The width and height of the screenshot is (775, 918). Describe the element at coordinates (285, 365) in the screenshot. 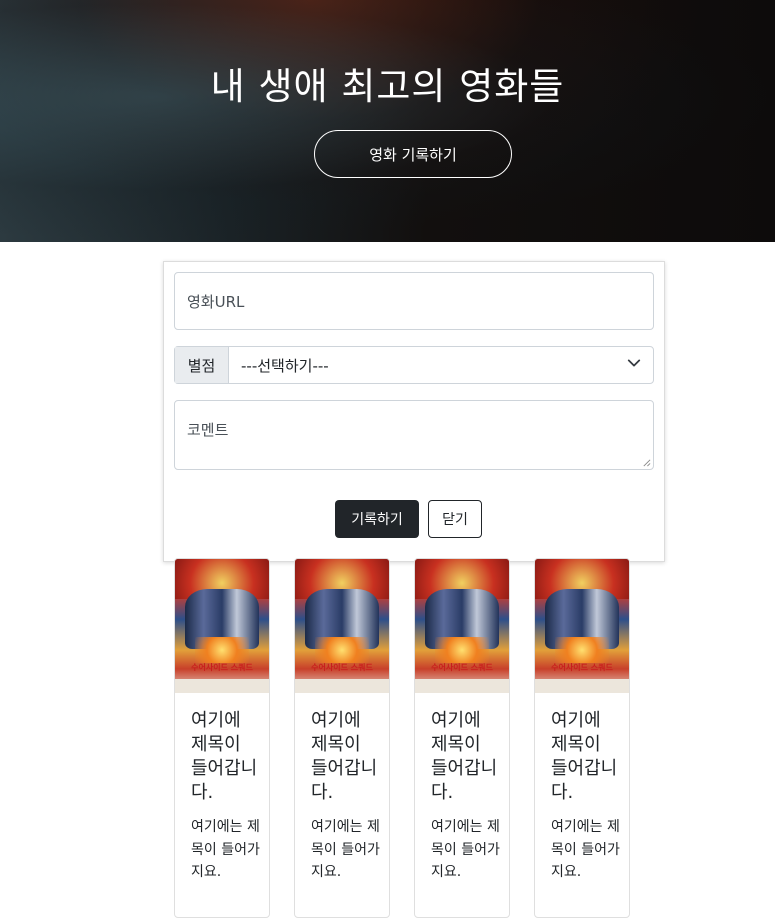

I see `rating-selected-value: ---선택하기---` at that location.